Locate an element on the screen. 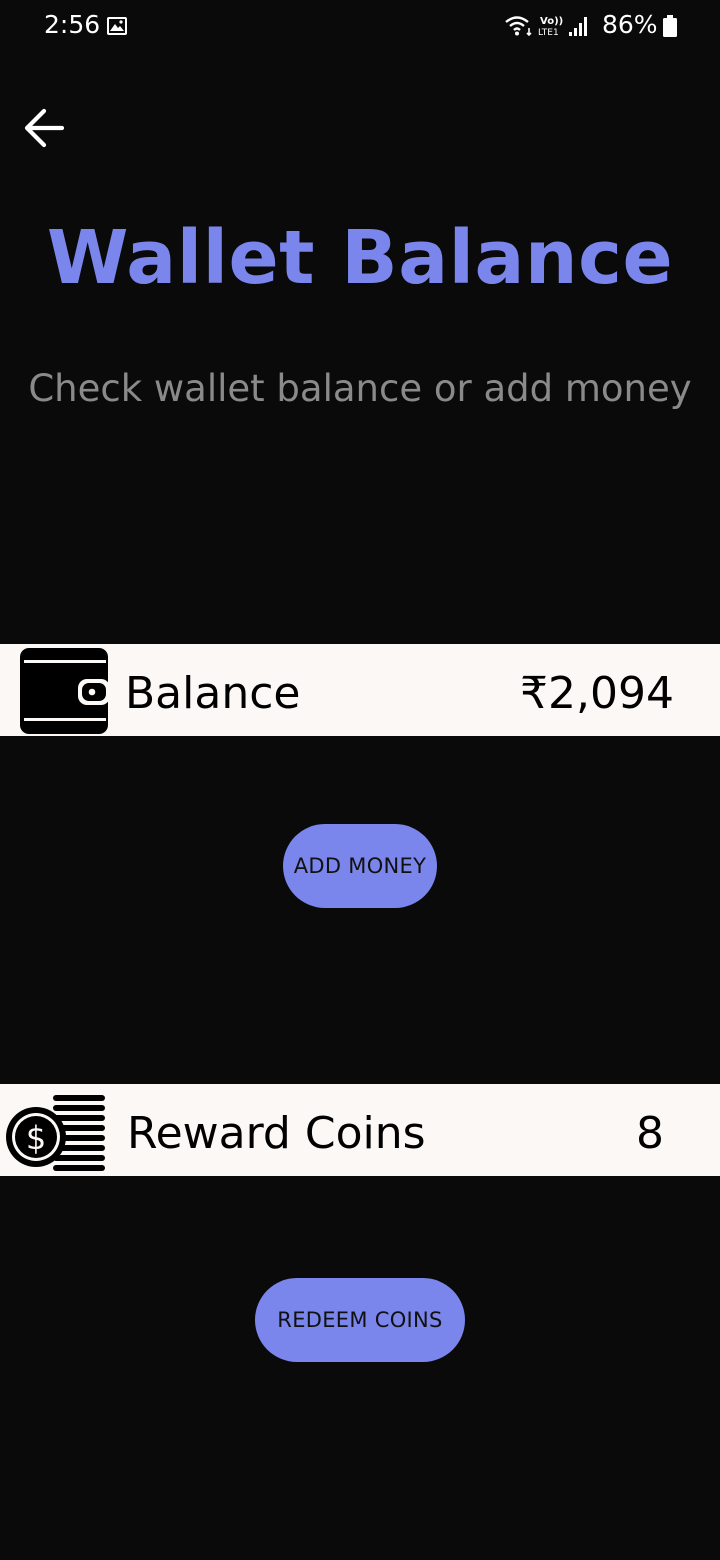 The width and height of the screenshot is (720, 1560). reward-coins-label: Reward Coins is located at coordinates (276, 1133).